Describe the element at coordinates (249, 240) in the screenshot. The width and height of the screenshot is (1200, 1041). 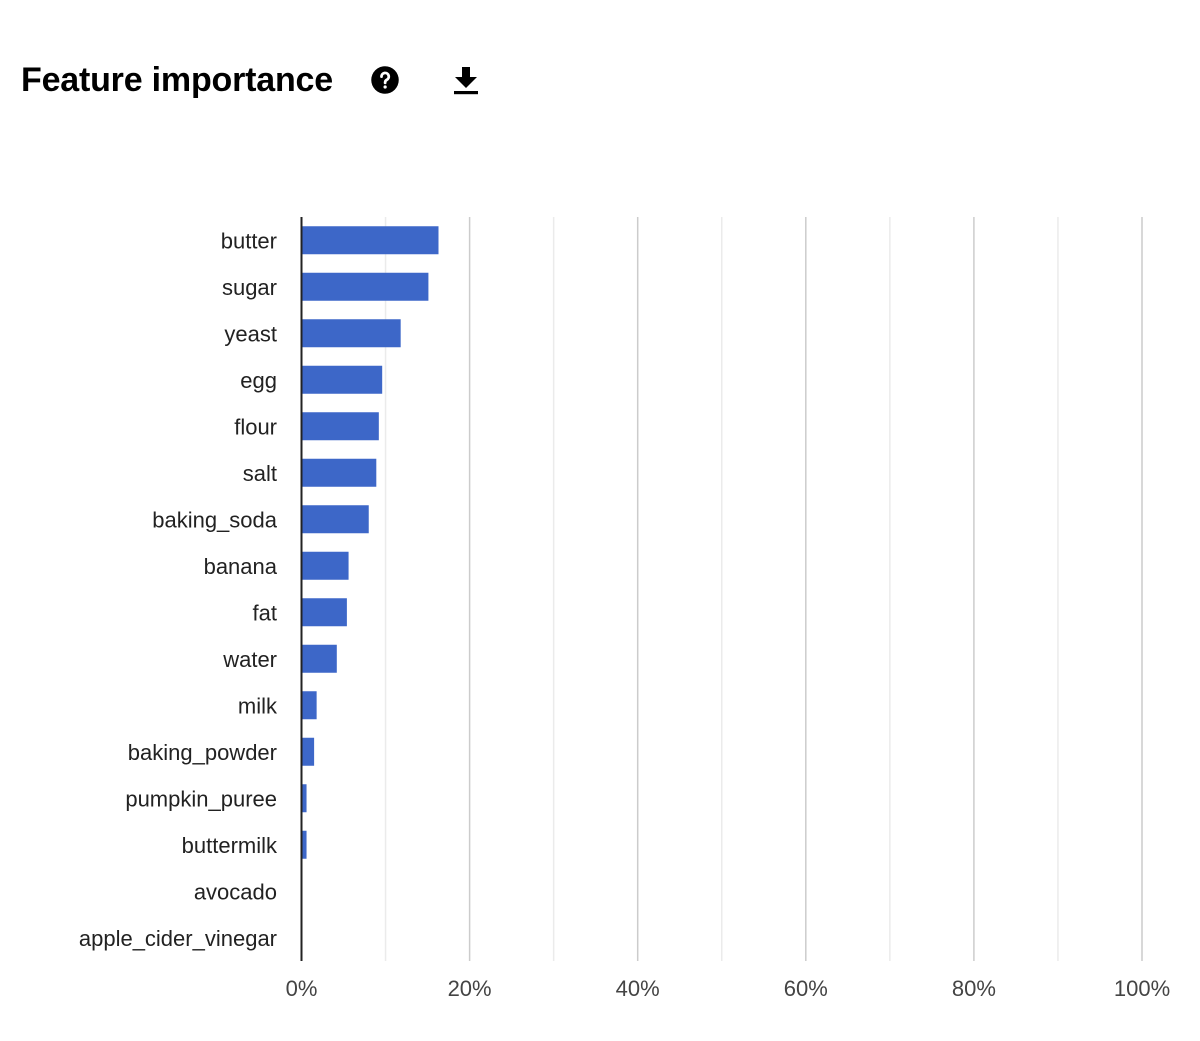
I see `y-tick-label: butter` at that location.